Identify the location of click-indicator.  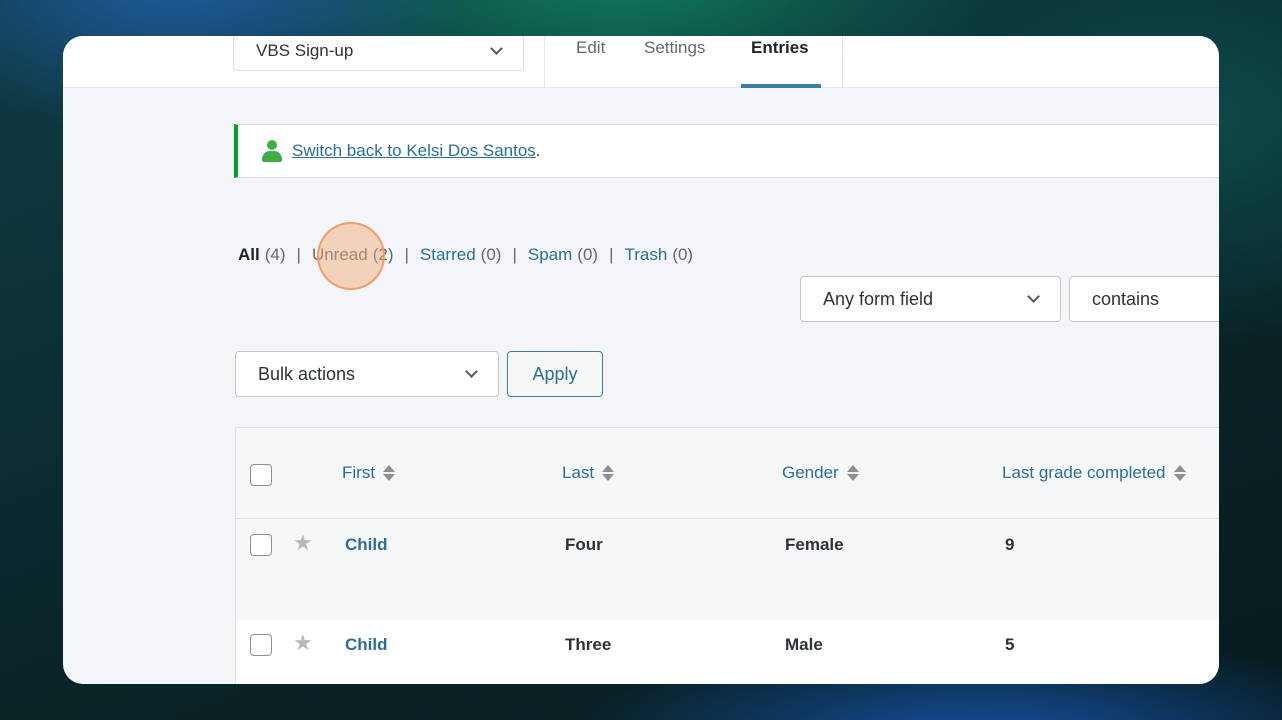
(351, 256).